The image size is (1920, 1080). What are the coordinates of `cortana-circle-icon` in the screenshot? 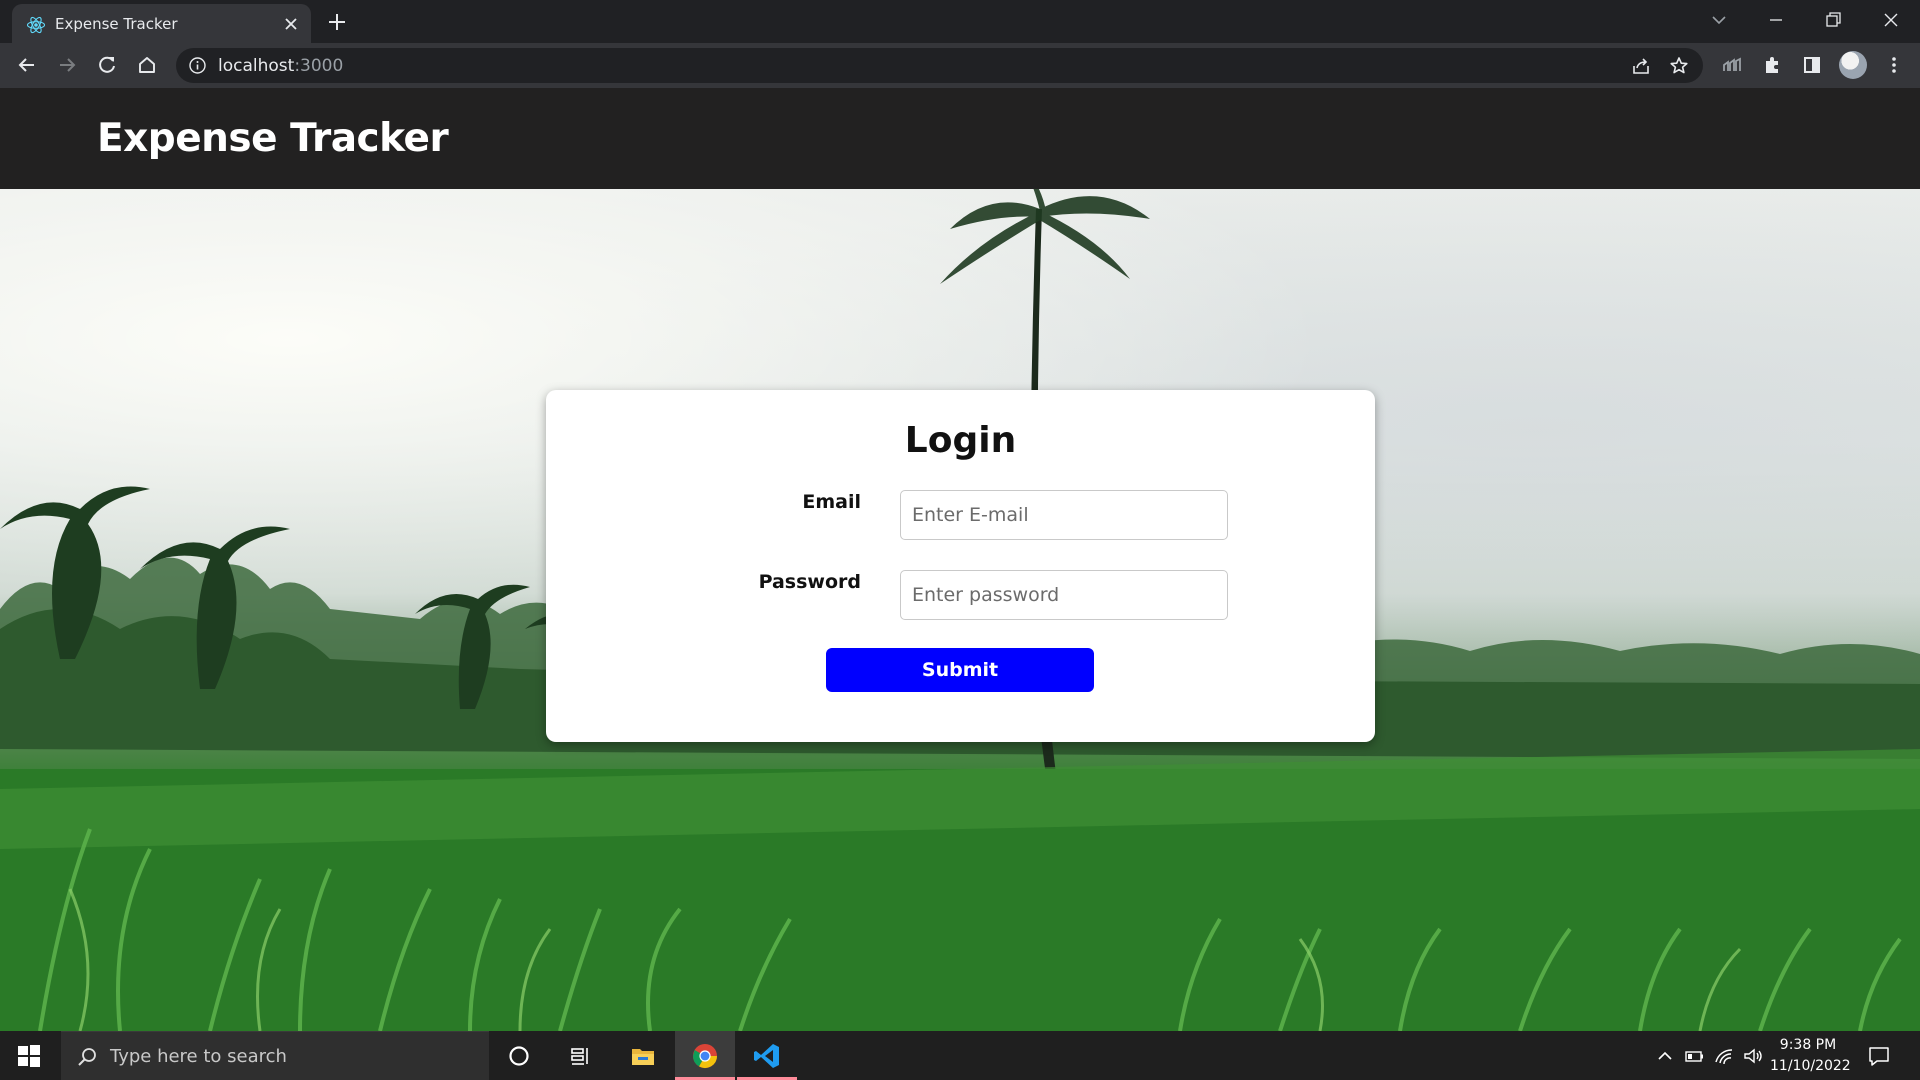 It's located at (519, 1056).